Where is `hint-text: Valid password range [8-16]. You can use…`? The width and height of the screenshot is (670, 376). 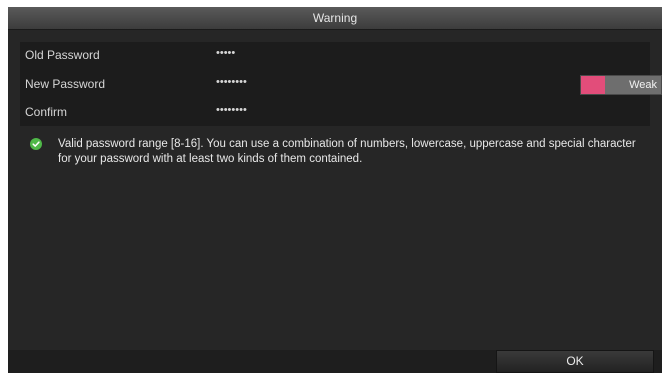 hint-text: Valid password range [8-16]. You can use… is located at coordinates (347, 151).